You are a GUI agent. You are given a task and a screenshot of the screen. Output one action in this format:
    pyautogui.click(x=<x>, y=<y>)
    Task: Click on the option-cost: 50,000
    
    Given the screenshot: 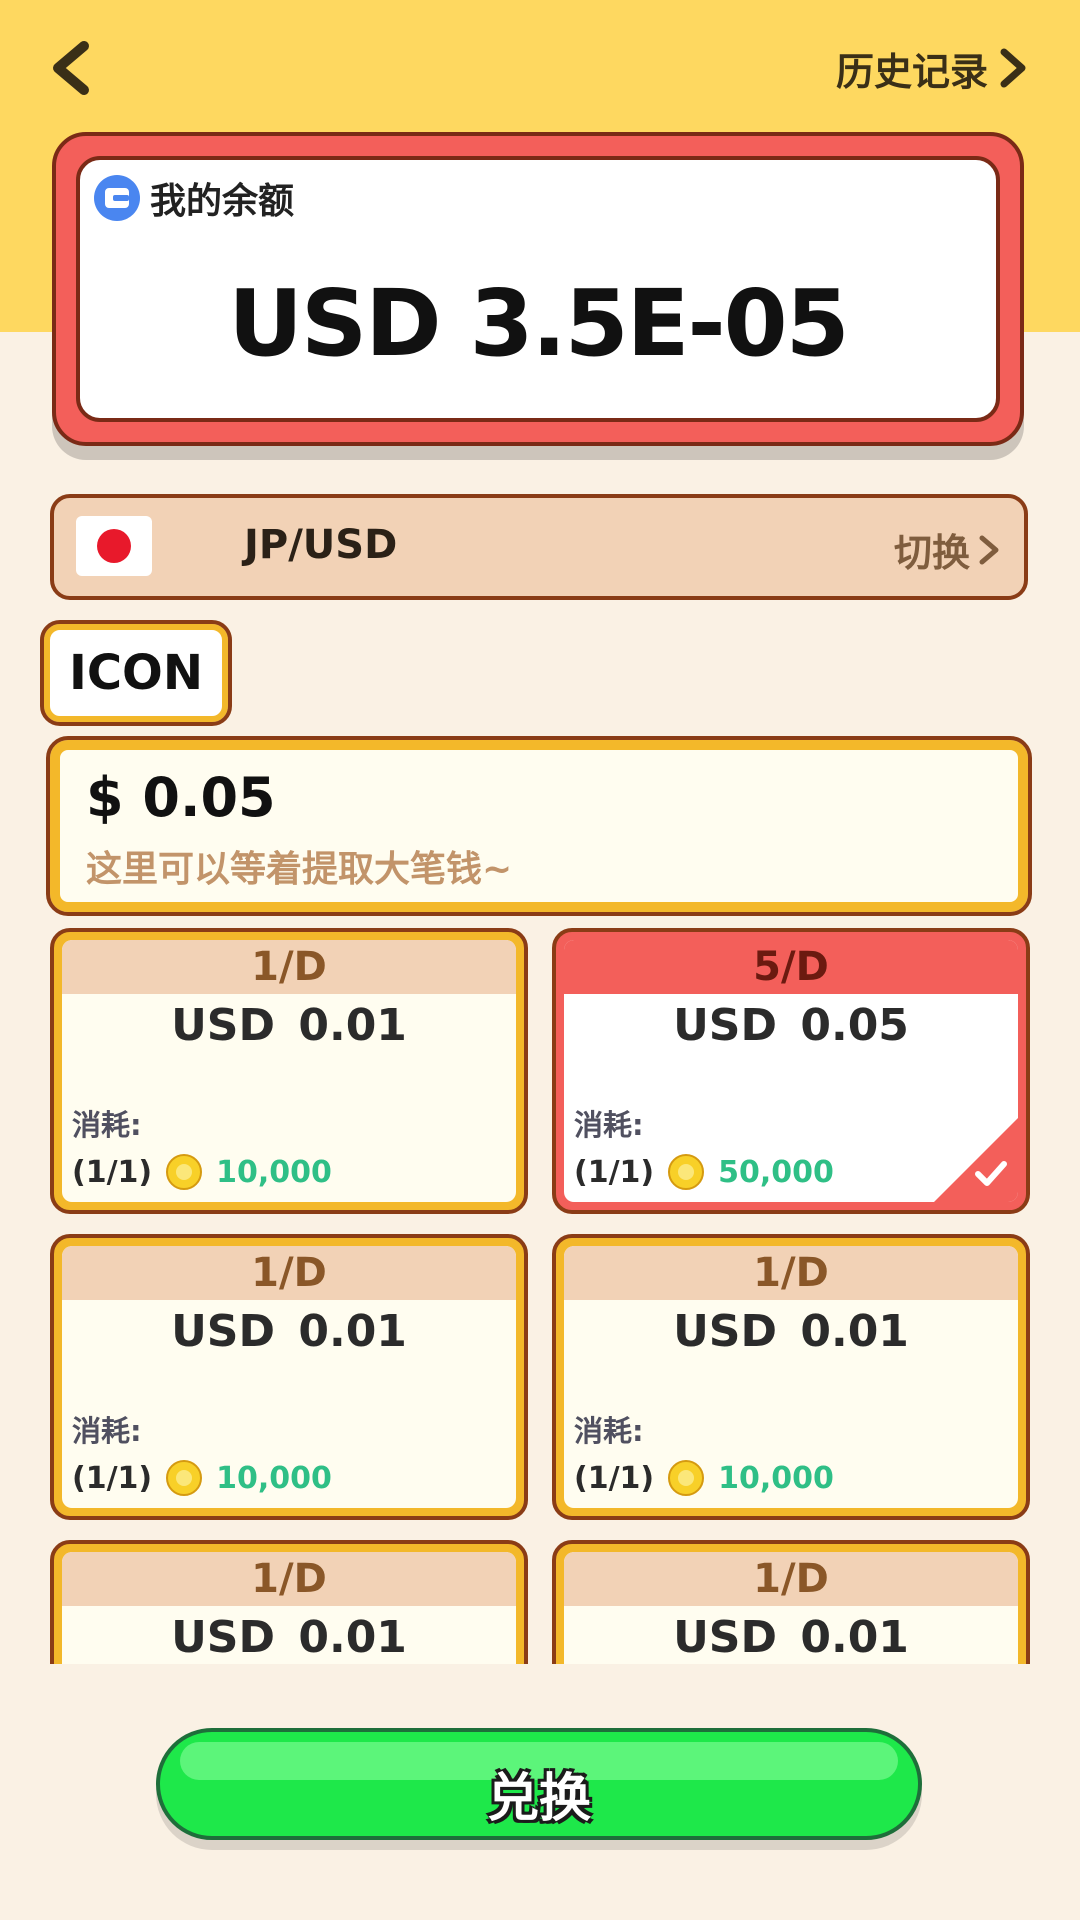 What is the action you would take?
    pyautogui.click(x=776, y=1172)
    